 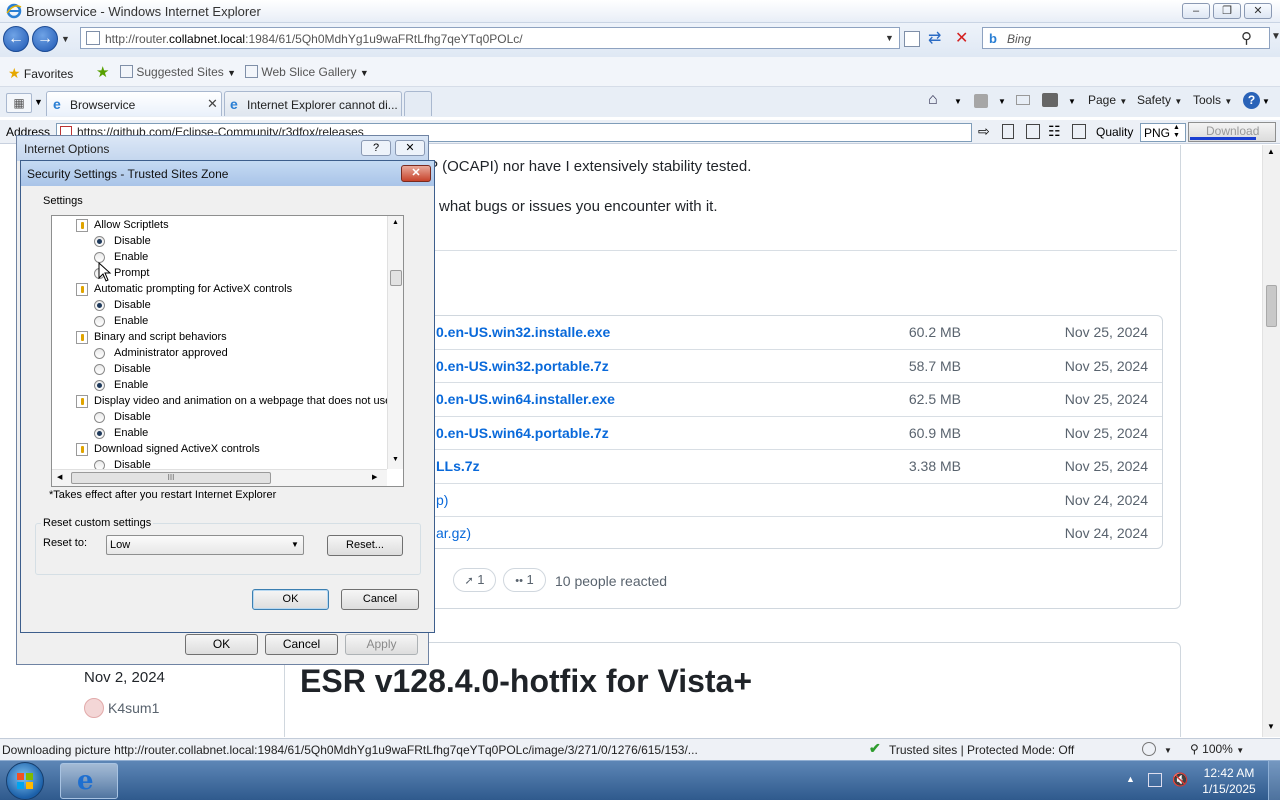 I want to click on close-tab-icon: ✕, so click(x=212, y=104).